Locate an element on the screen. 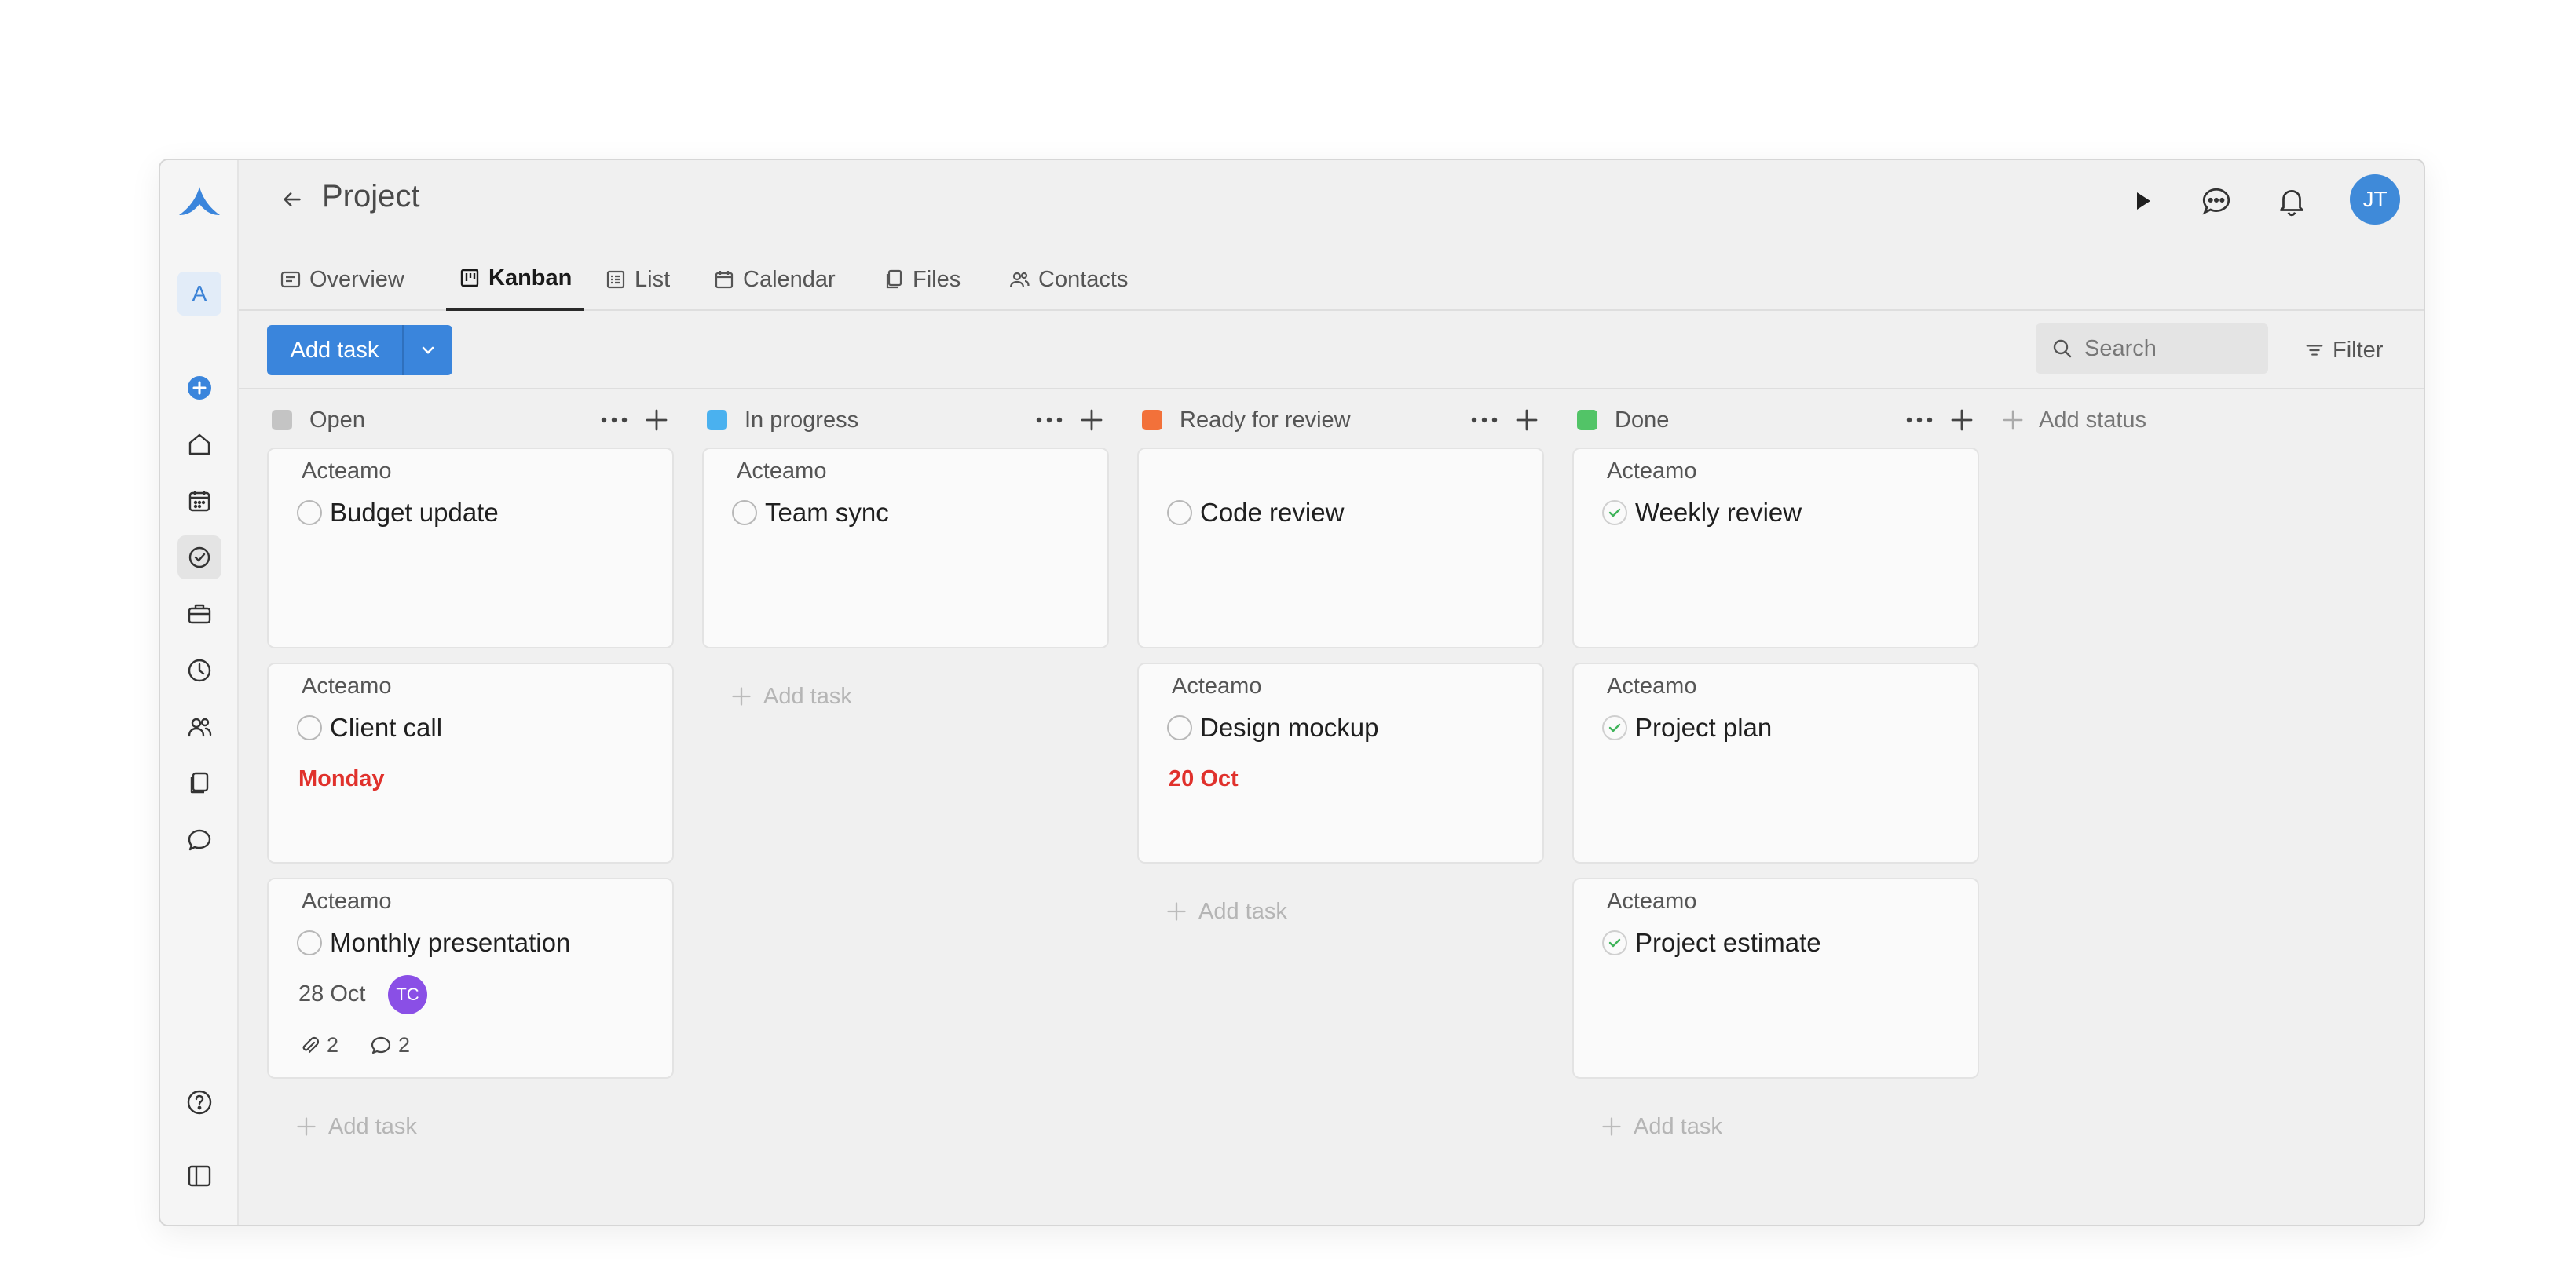 This screenshot has width=2576, height=1275. kanban-icon is located at coordinates (469, 278).